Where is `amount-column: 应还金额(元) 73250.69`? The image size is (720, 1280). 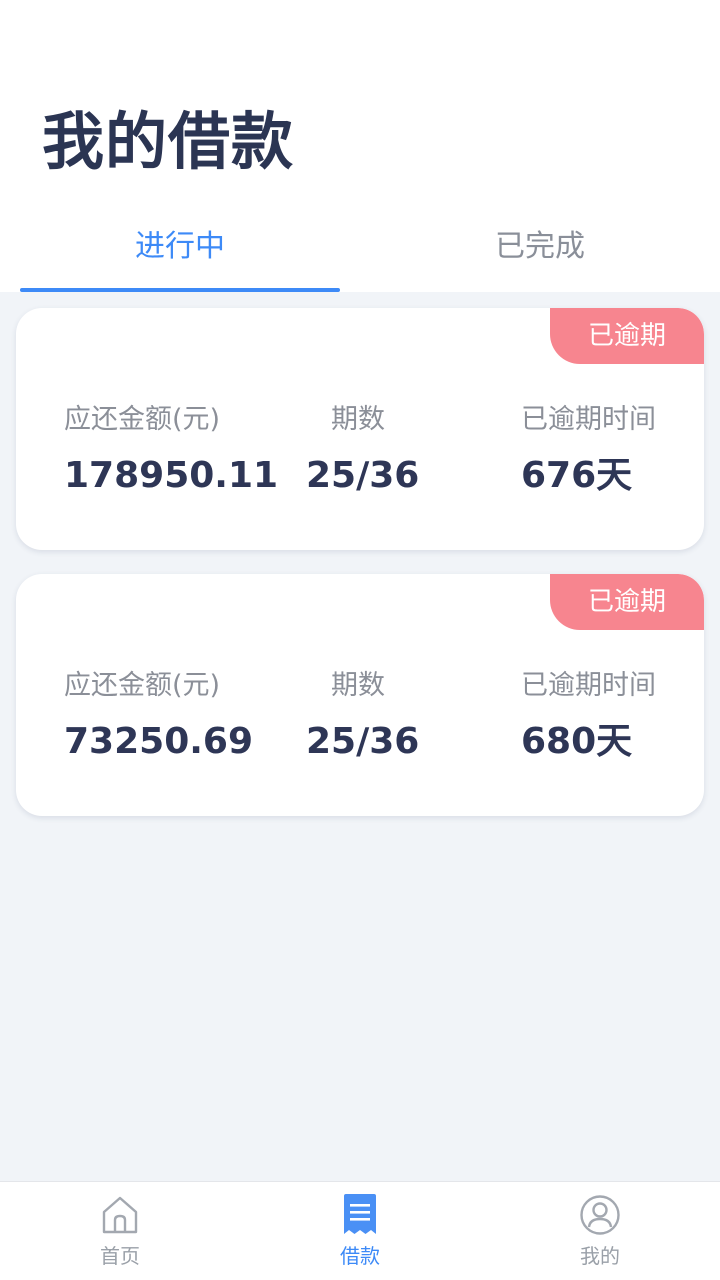 amount-column: 应还金额(元) 73250.69 is located at coordinates (158, 717).